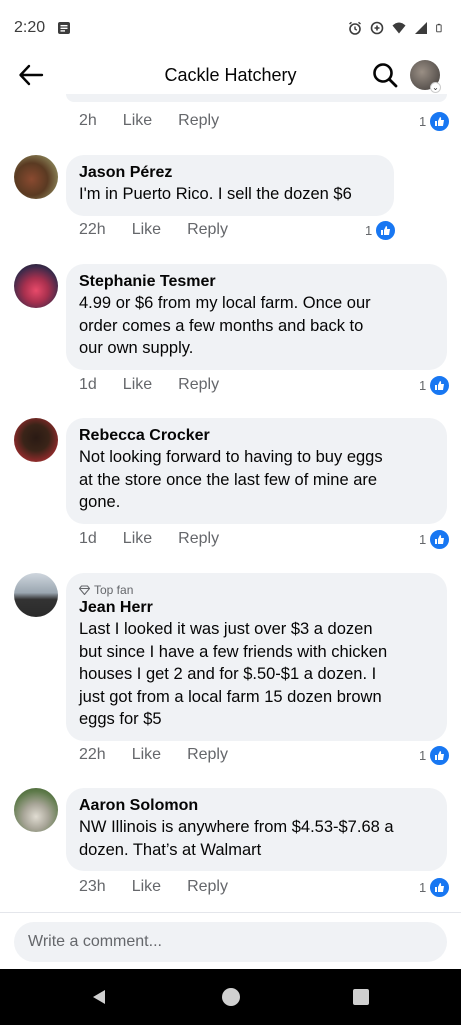  Describe the element at coordinates (256, 98) in the screenshot. I see `previous-comment-bubble` at that location.